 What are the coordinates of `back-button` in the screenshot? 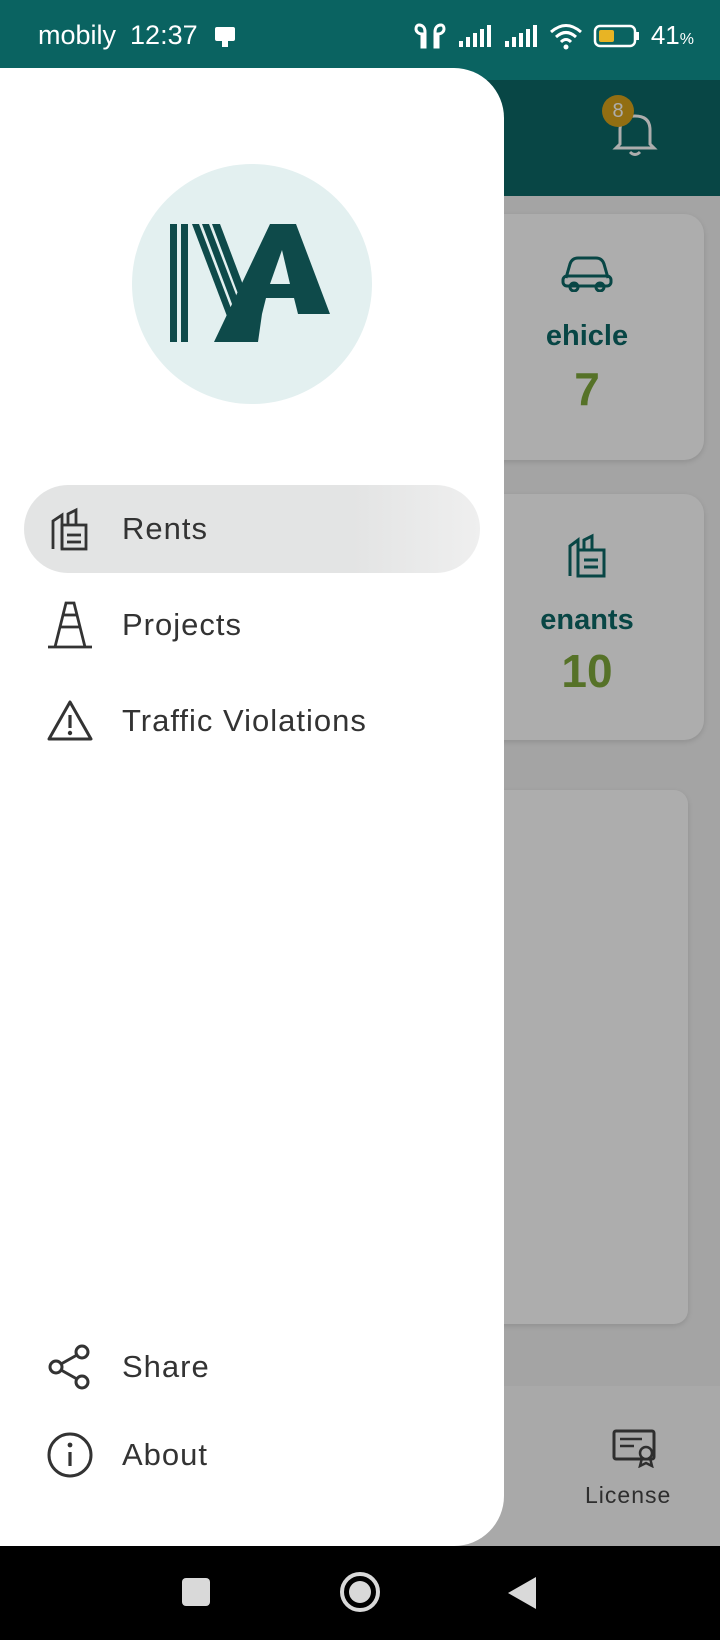 It's located at (522, 1595).